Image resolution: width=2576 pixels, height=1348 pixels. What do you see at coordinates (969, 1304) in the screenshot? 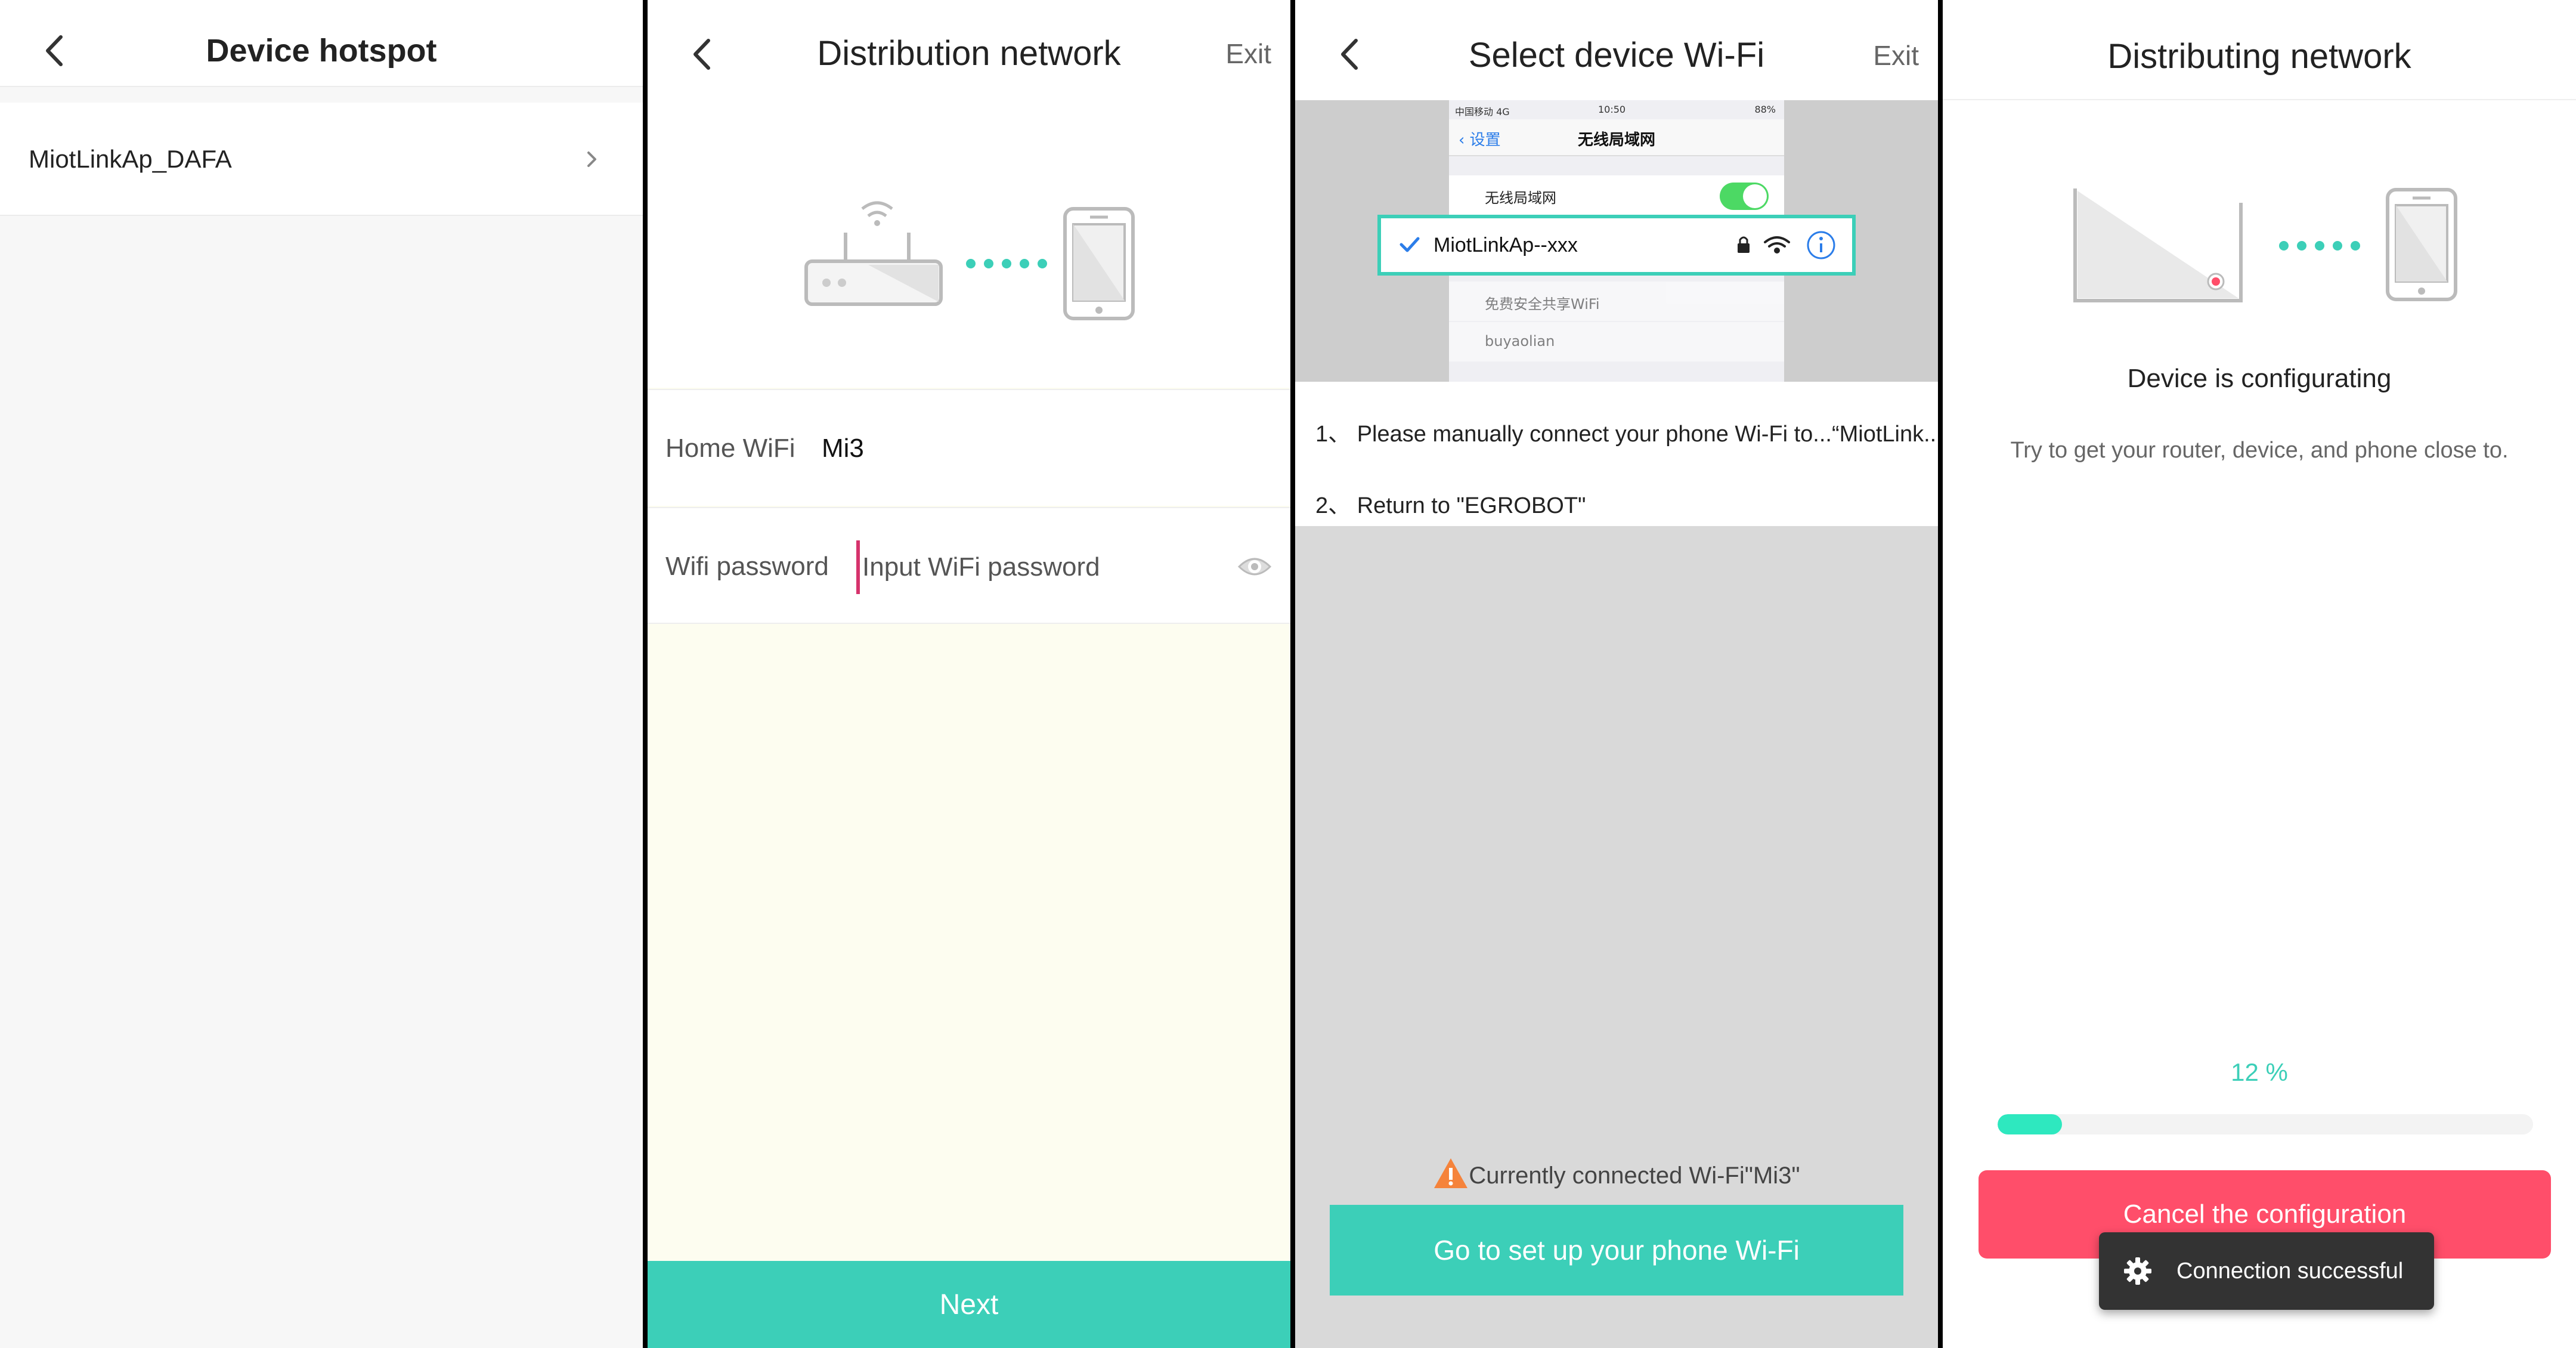
I see `next-button: Next` at bounding box center [969, 1304].